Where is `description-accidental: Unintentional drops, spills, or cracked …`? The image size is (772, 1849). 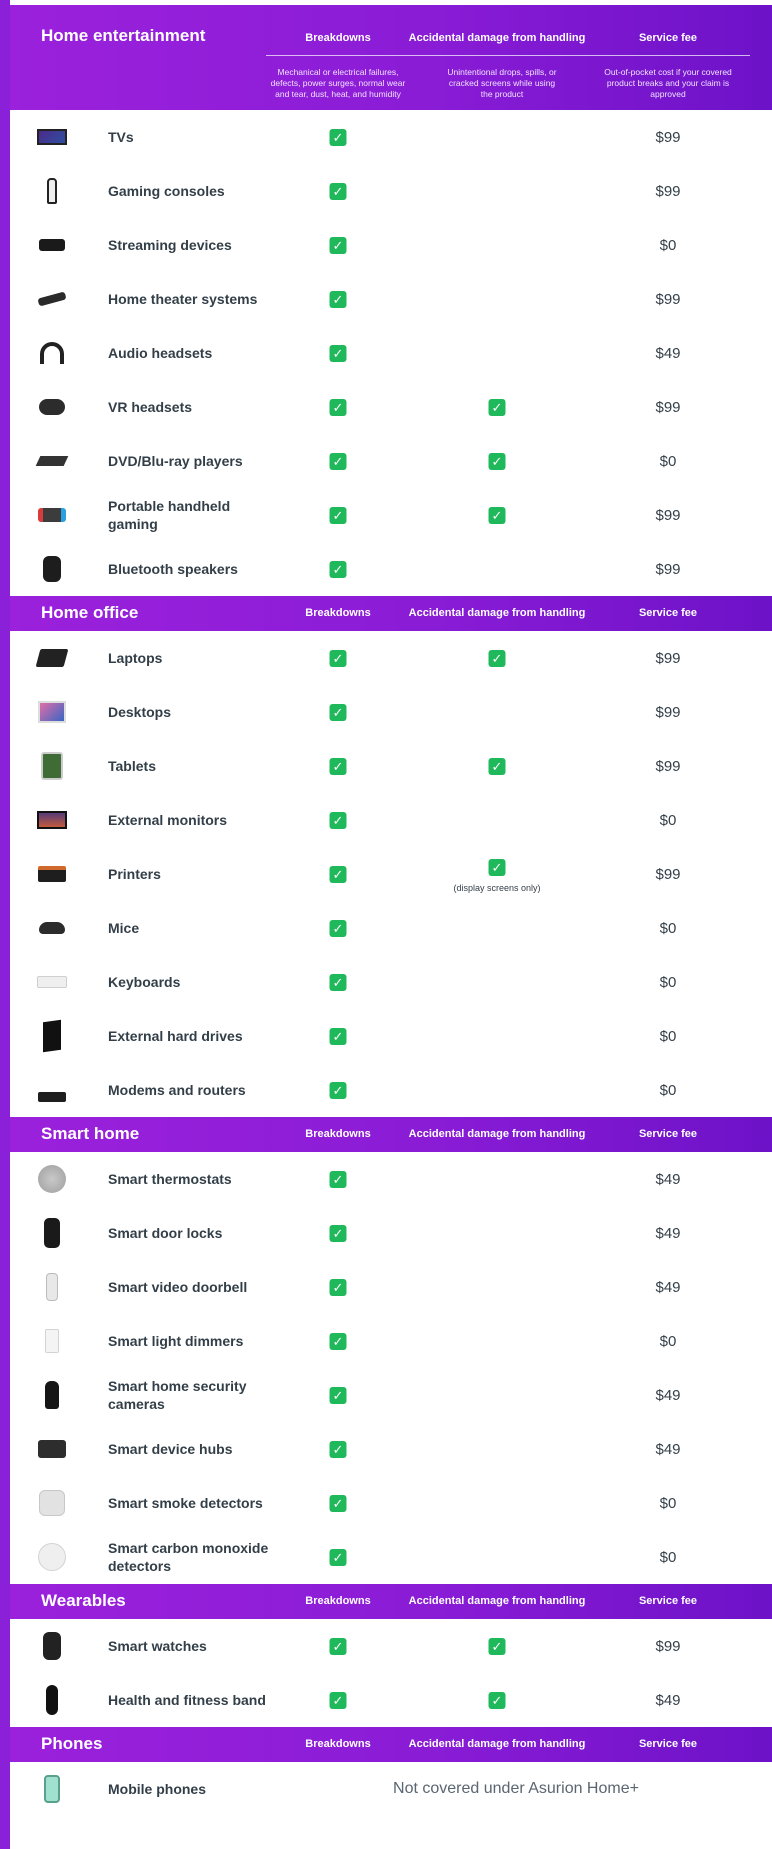 description-accidental: Unintentional drops, spills, or cracked … is located at coordinates (502, 83).